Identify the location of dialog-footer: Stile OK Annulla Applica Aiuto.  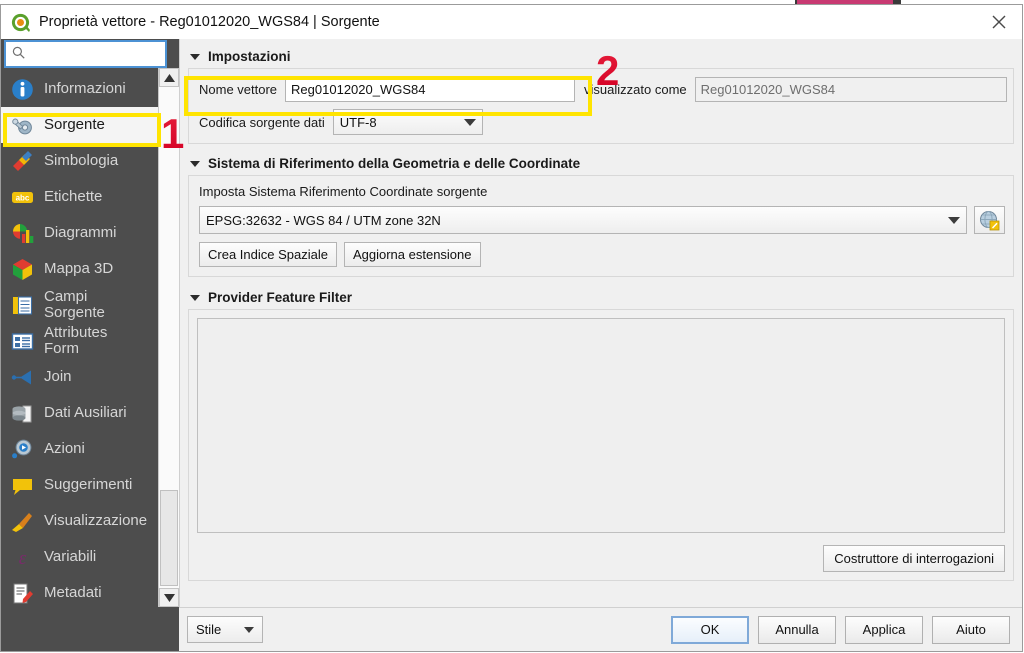
(511, 629).